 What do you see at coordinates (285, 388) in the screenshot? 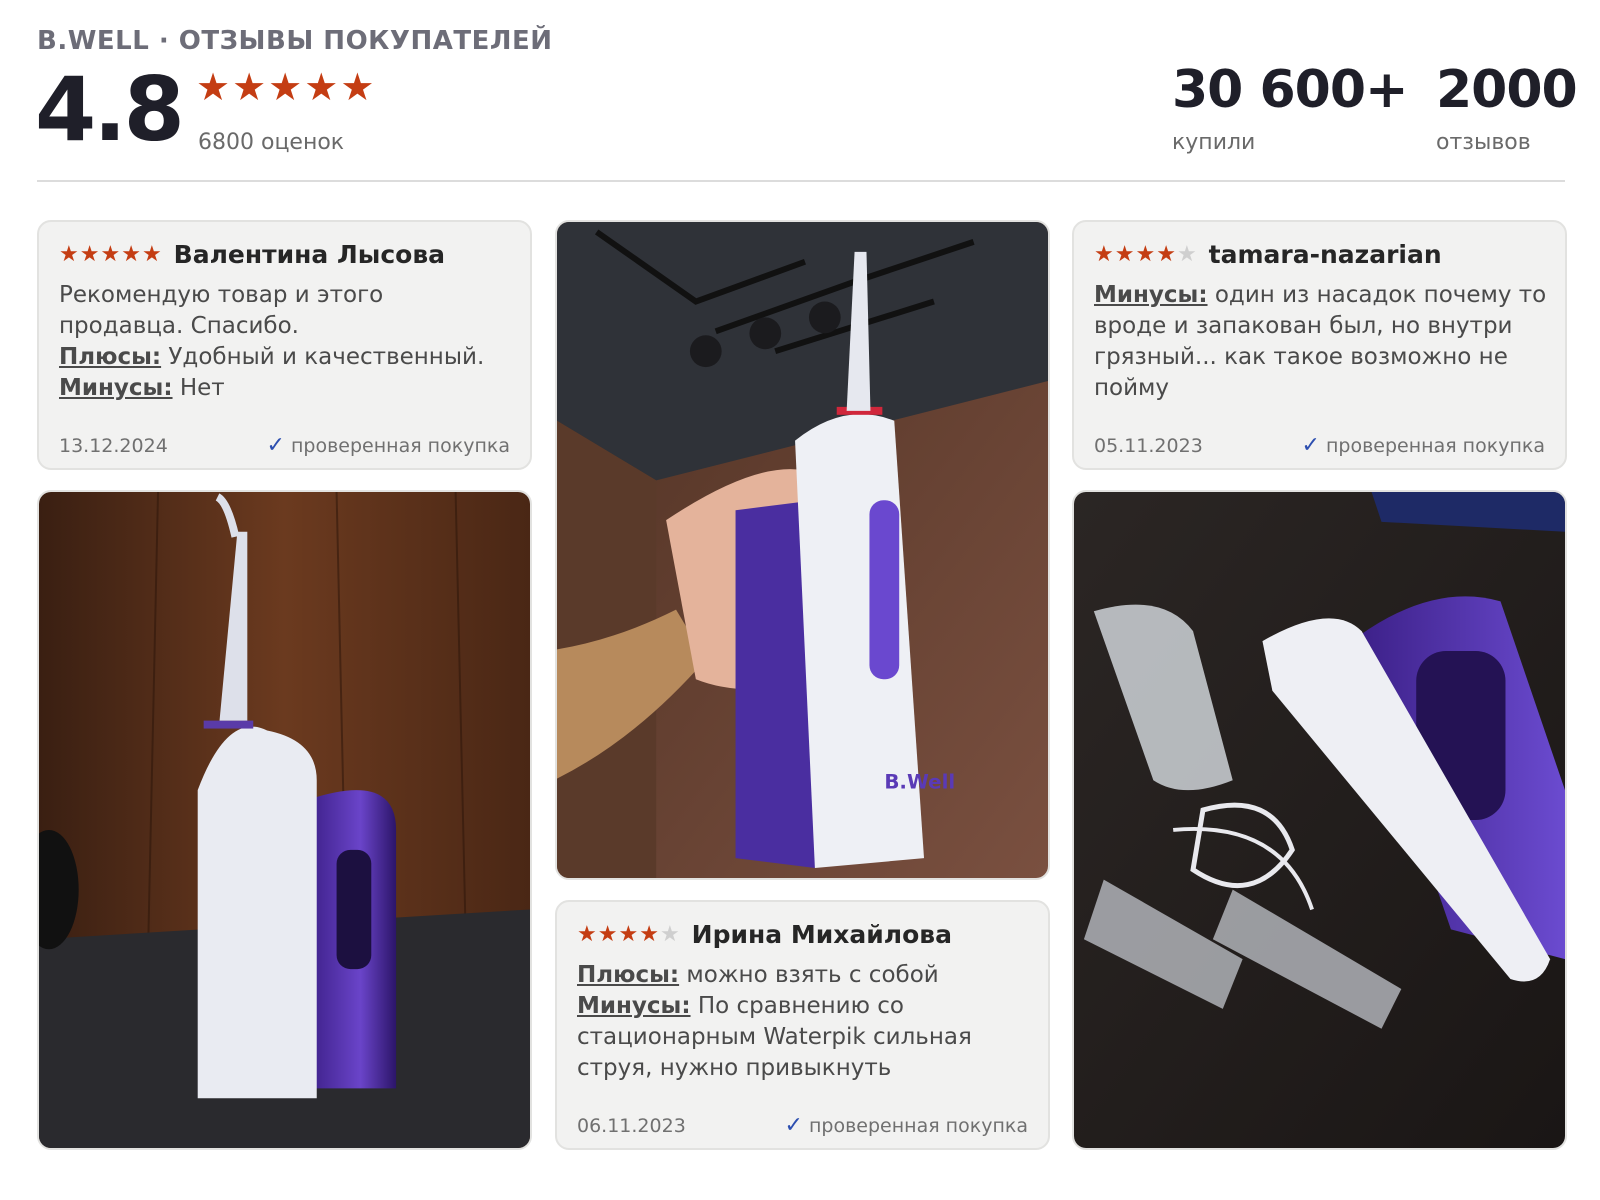
I see `review-minus: Минусы: Нет` at bounding box center [285, 388].